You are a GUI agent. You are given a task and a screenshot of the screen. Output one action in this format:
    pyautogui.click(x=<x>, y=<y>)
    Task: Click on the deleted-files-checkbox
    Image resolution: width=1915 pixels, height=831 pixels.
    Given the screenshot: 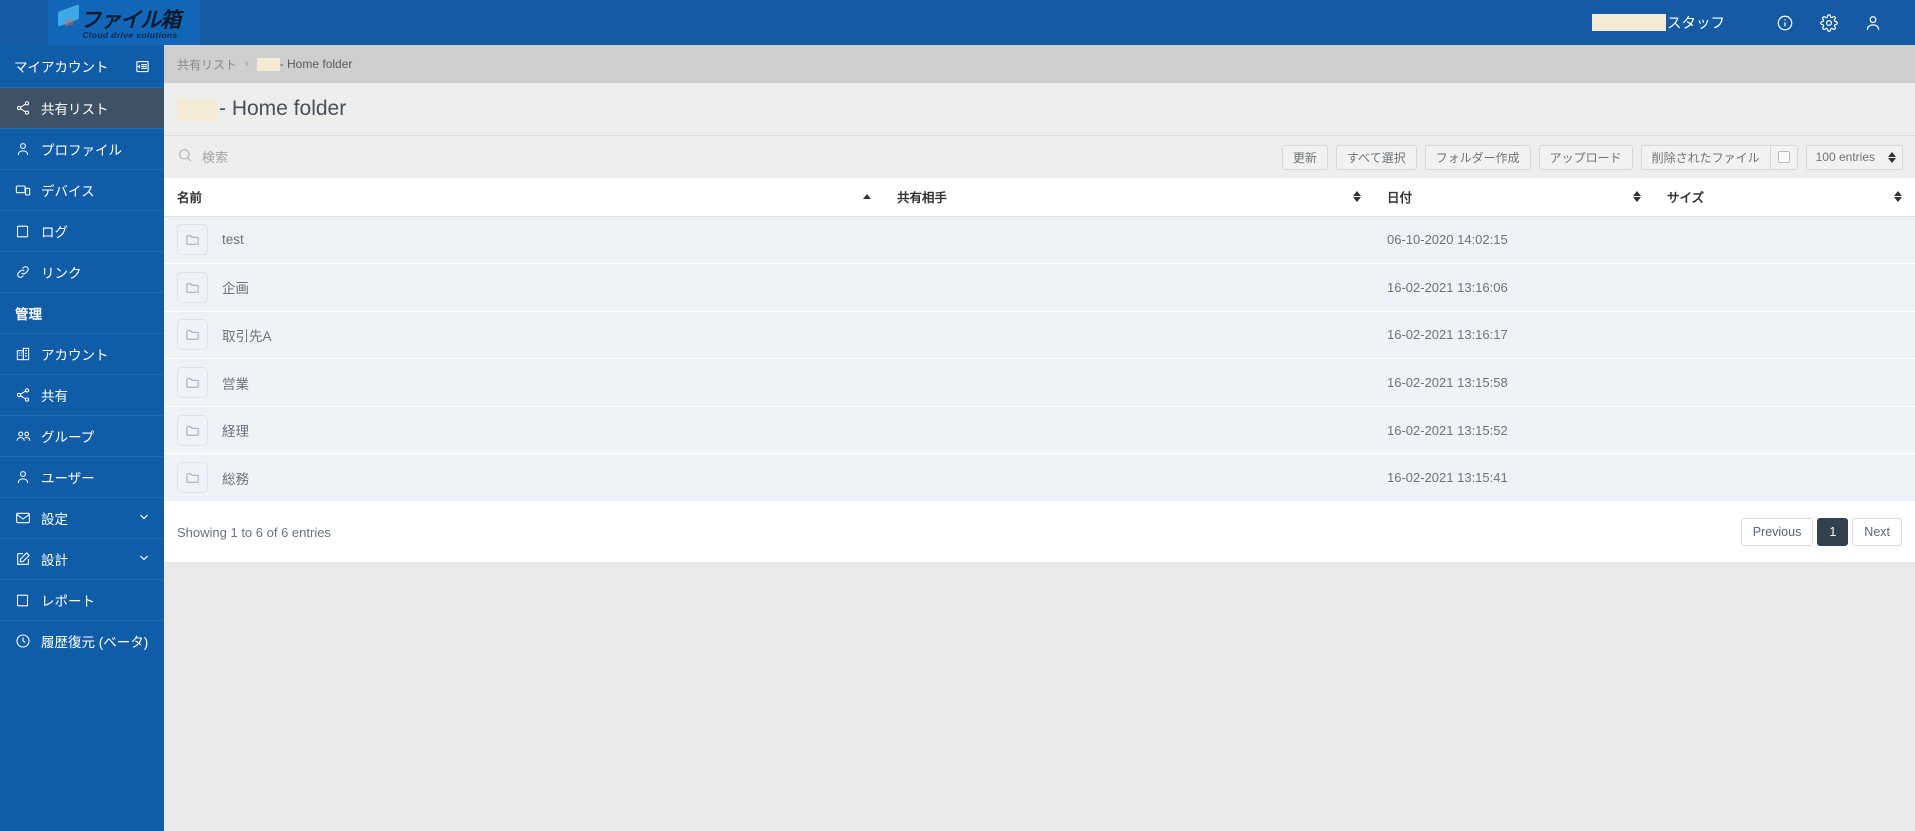 What is the action you would take?
    pyautogui.click(x=1783, y=157)
    